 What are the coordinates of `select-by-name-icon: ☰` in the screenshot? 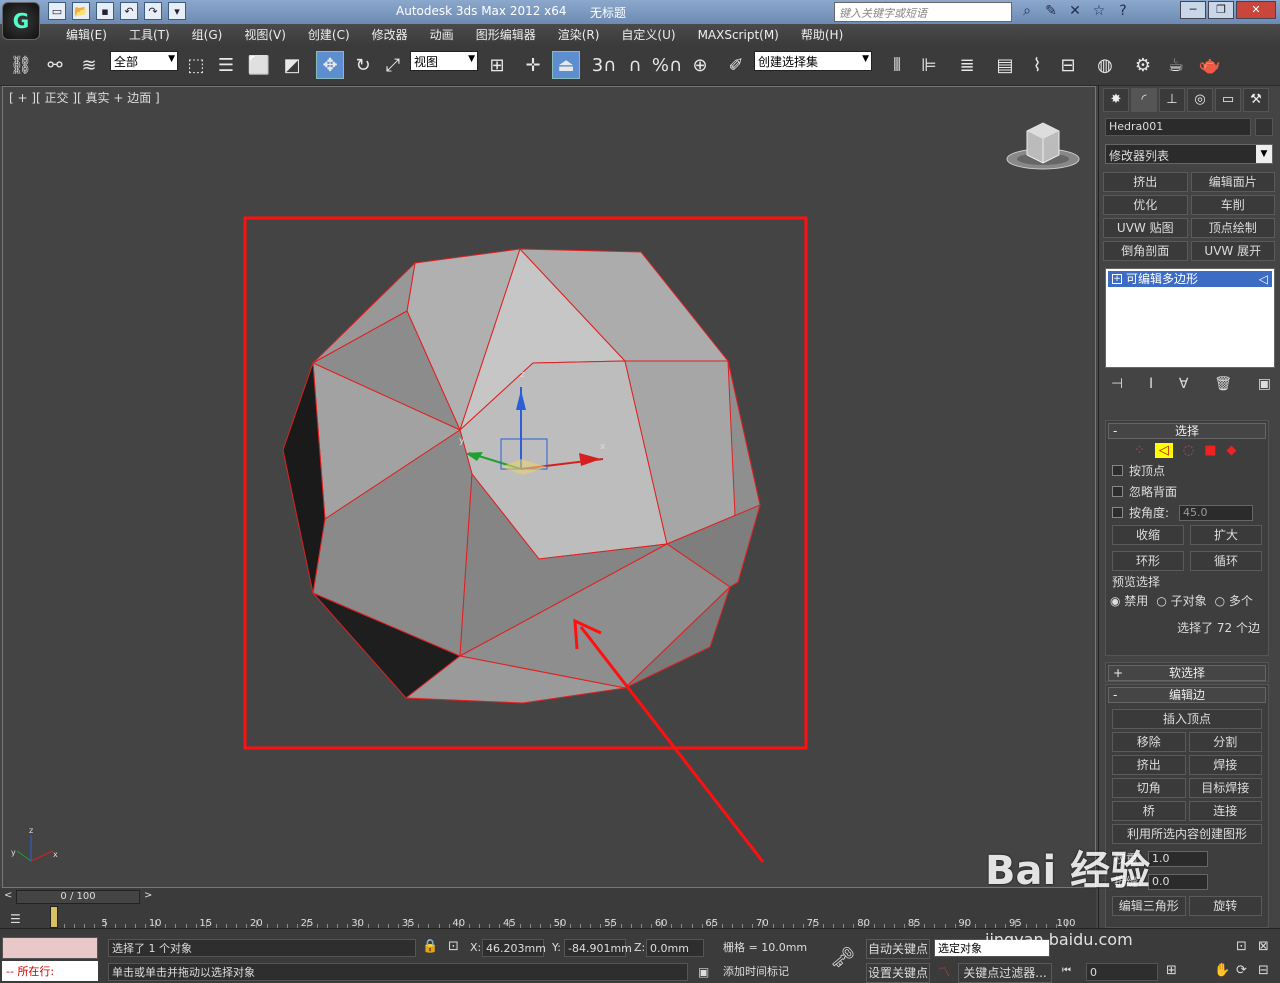 It's located at (226, 65).